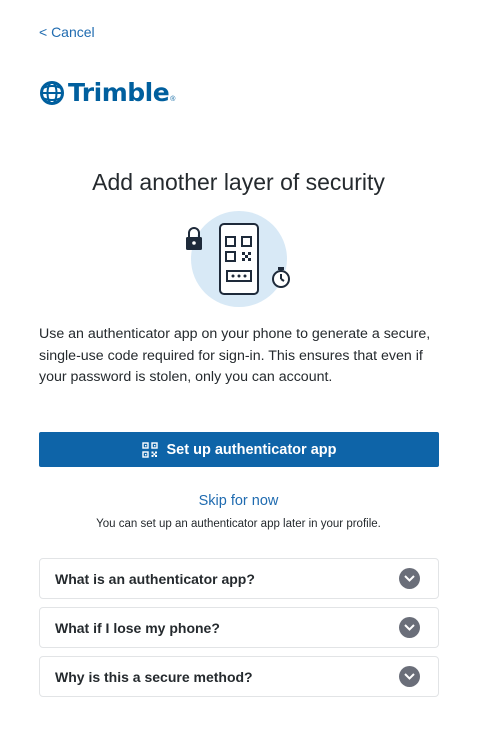  I want to click on faq-item-label: What if I lose my phone?, so click(137, 627).